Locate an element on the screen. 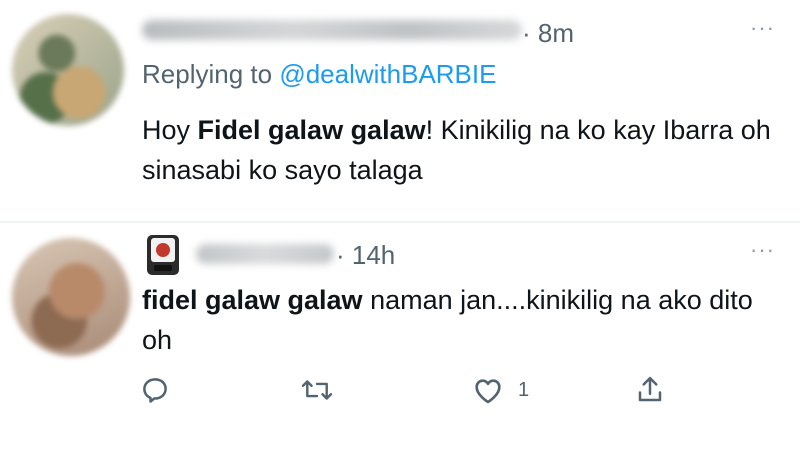 This screenshot has width=800, height=451. timestamp: · 8m is located at coordinates (548, 33).